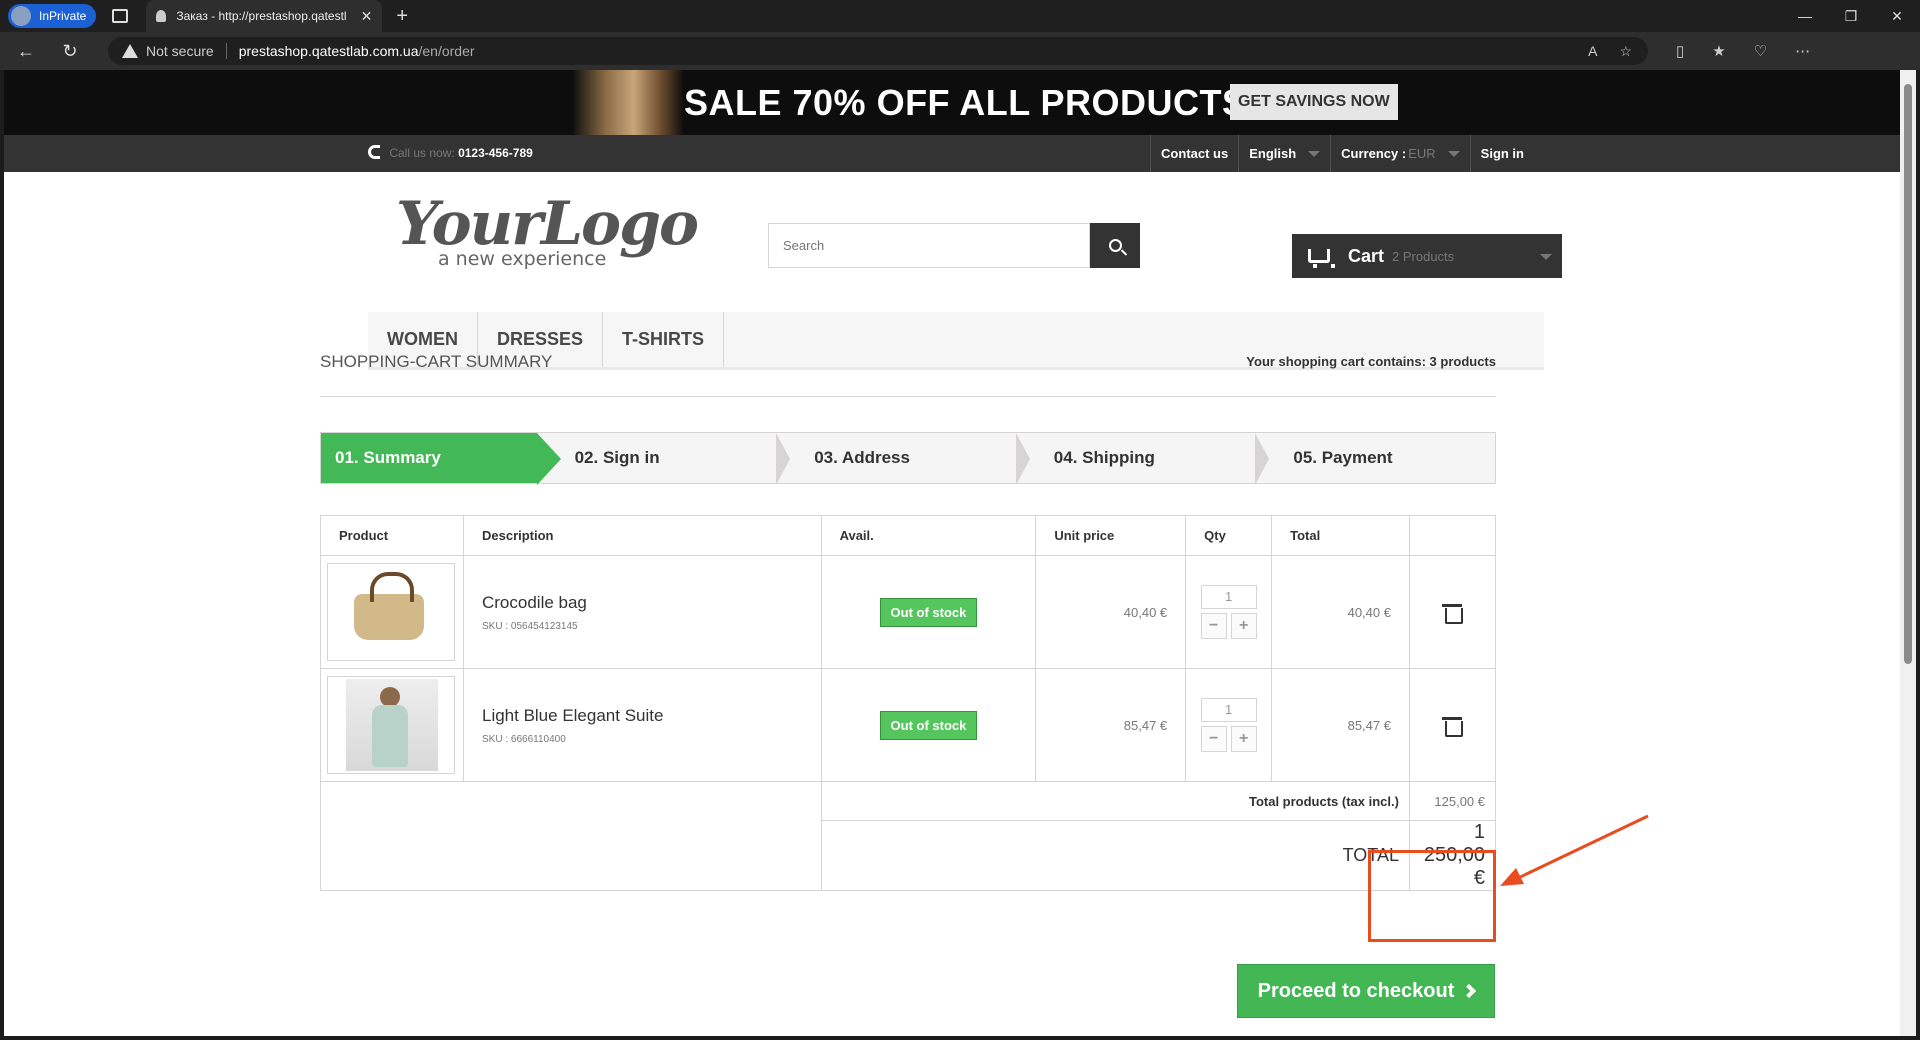 The image size is (1920, 1040). I want to click on shopping-cart-icon, so click(1321, 258).